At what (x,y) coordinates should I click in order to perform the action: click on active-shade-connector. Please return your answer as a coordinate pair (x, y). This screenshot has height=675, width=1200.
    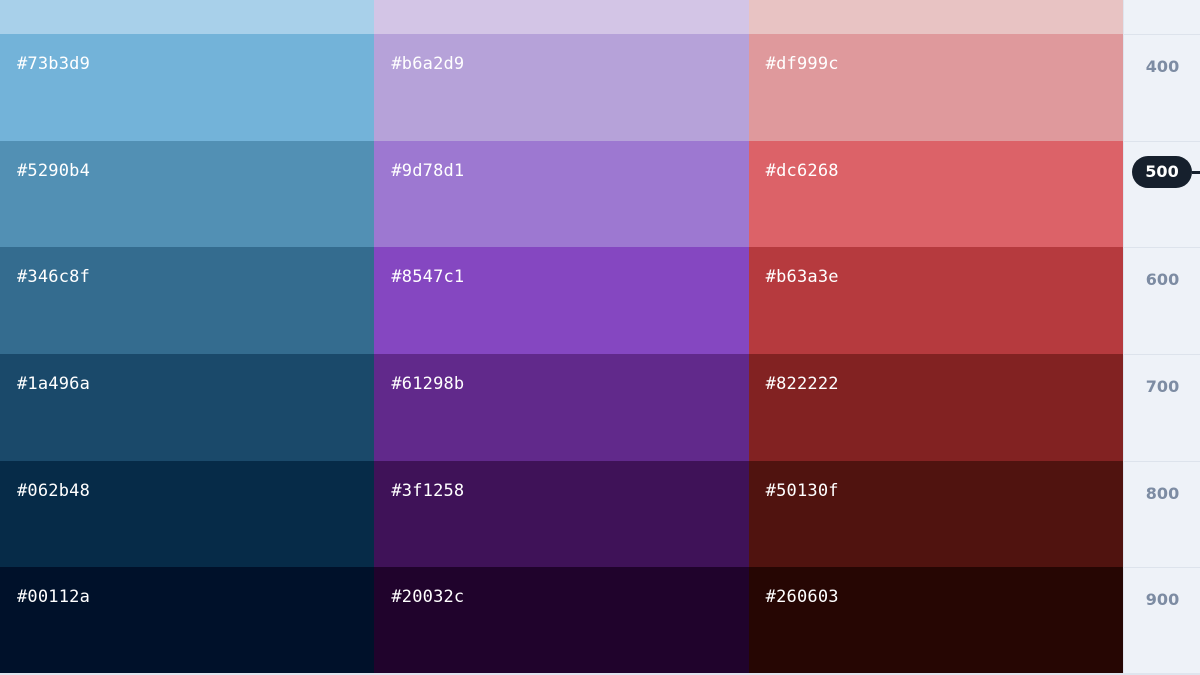
    Looking at the image, I should click on (1196, 172).